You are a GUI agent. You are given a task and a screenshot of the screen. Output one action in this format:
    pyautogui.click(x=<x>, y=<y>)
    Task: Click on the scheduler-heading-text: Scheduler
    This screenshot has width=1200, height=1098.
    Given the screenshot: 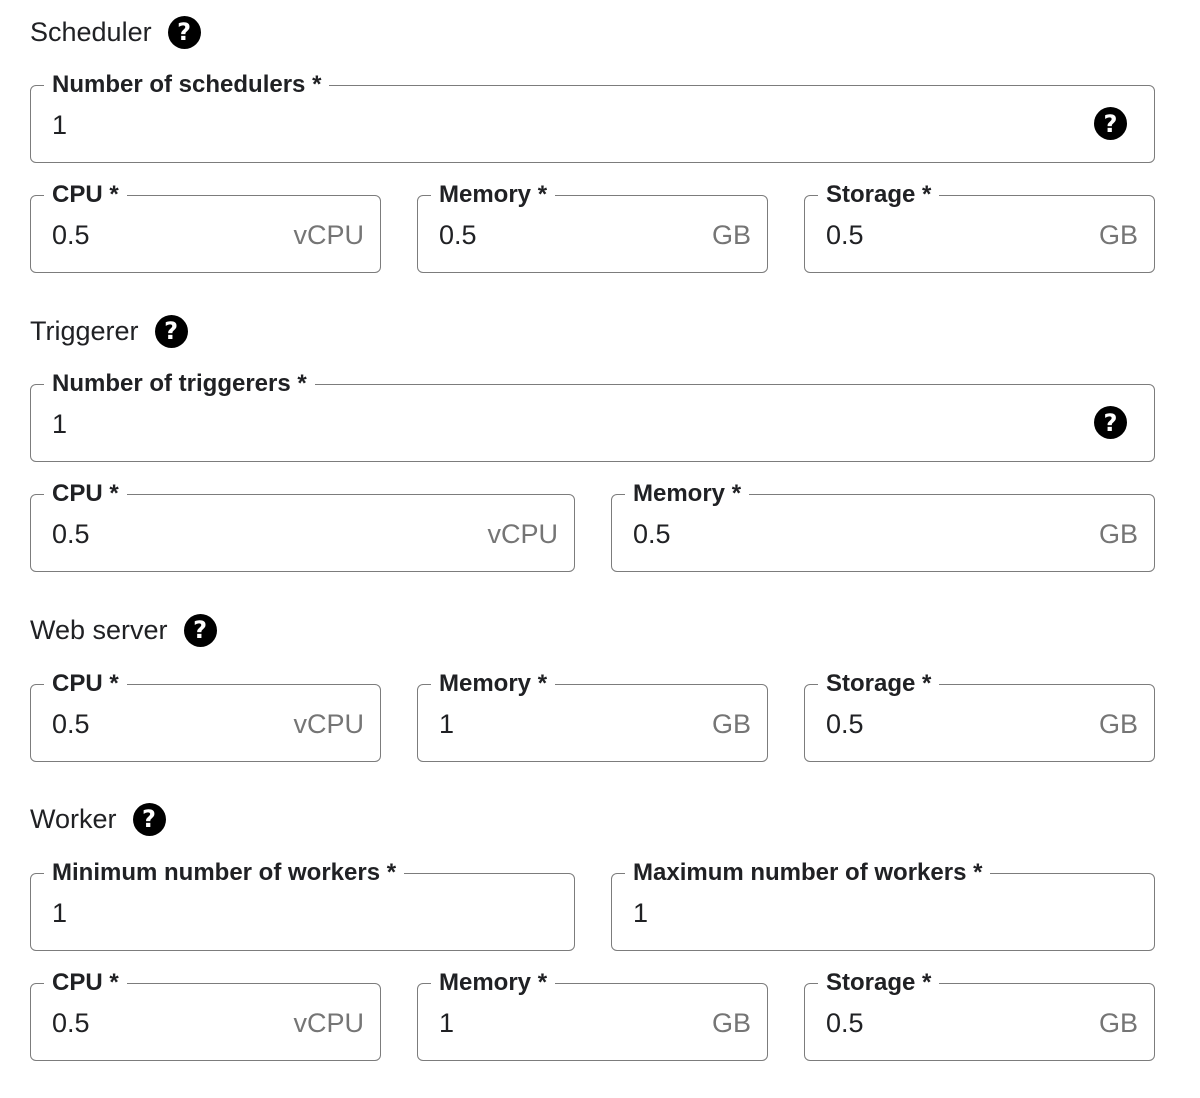 What is the action you would take?
    pyautogui.click(x=91, y=31)
    